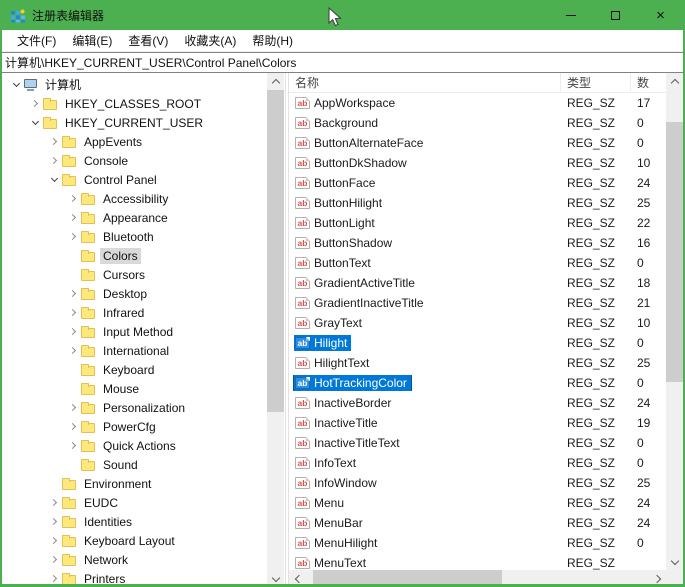  What do you see at coordinates (660, 15) in the screenshot?
I see `close-button: ×` at bounding box center [660, 15].